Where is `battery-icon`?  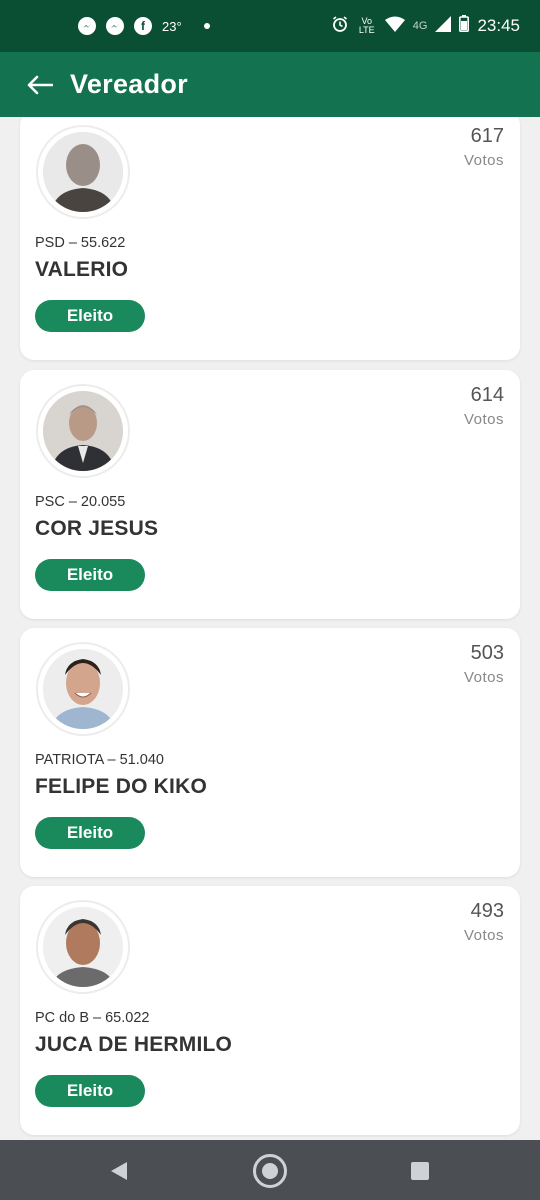 battery-icon is located at coordinates (464, 26).